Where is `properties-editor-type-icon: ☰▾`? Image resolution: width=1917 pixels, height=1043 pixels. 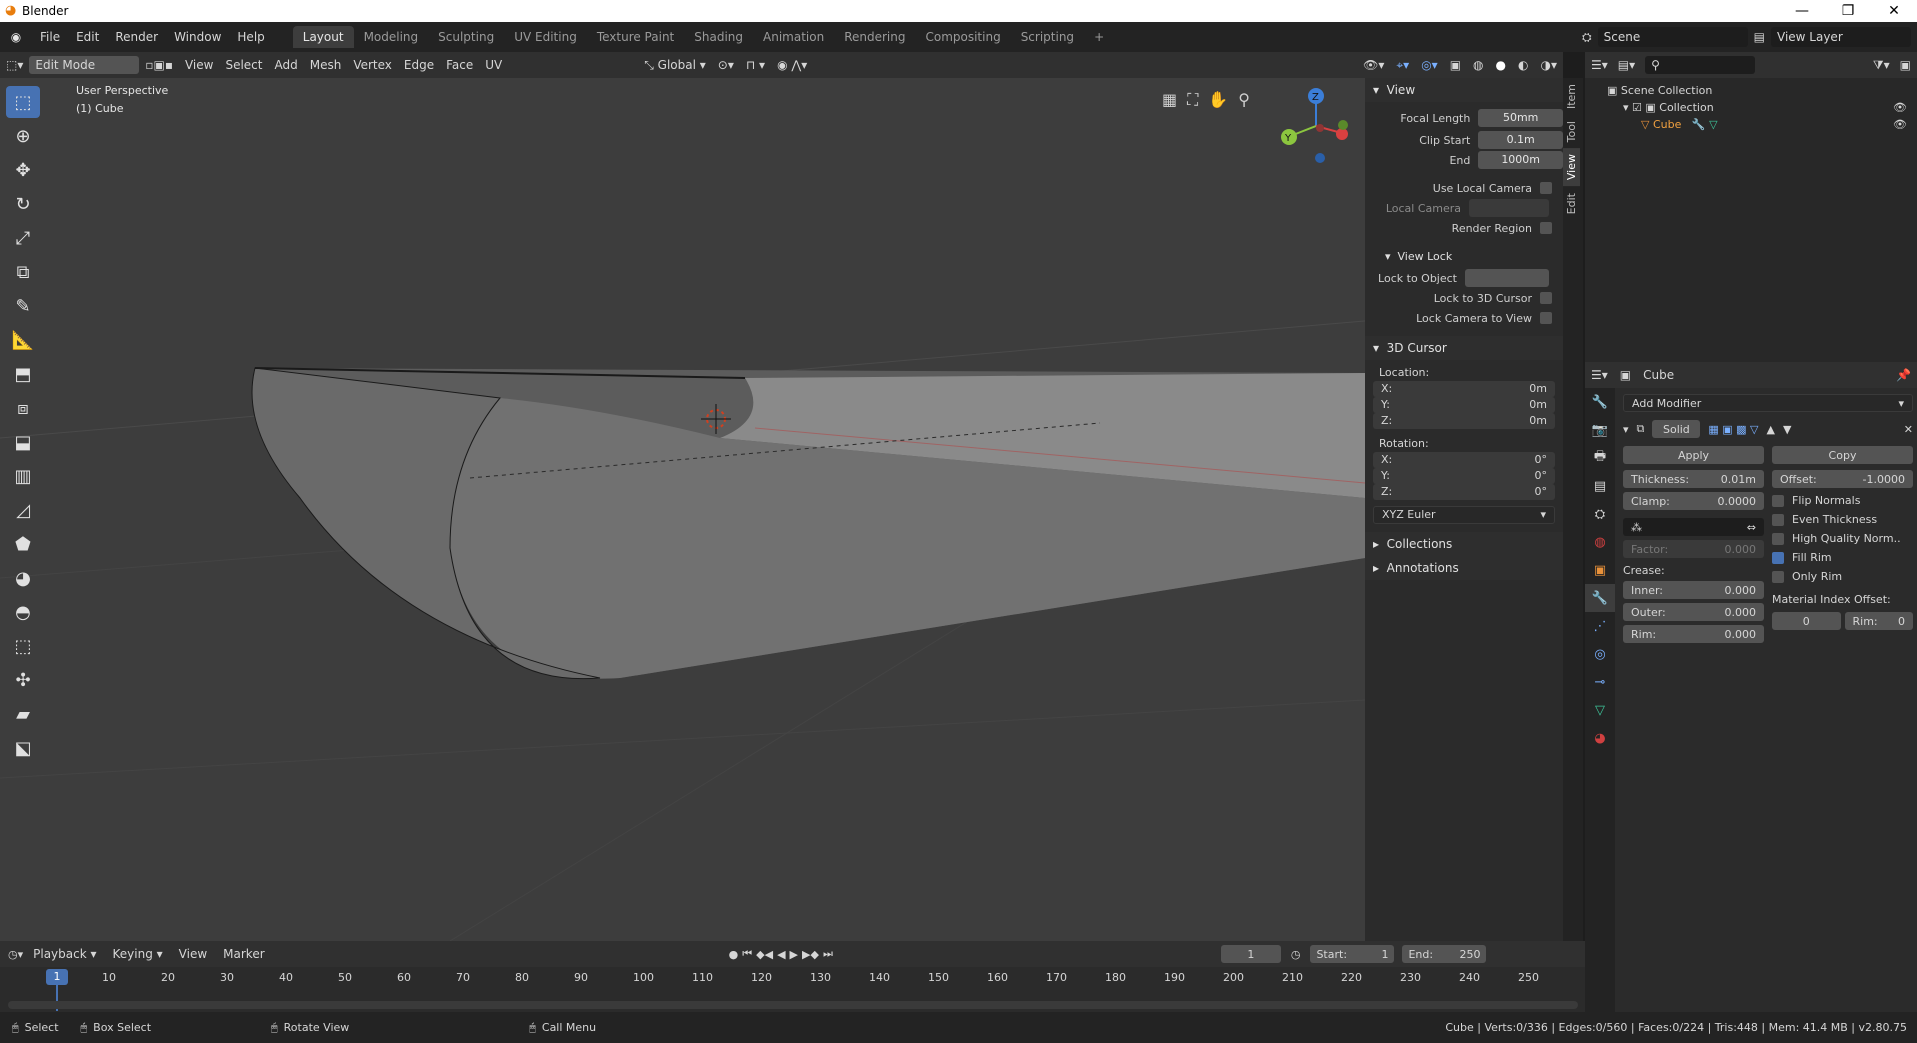 properties-editor-type-icon: ☰▾ is located at coordinates (1599, 375).